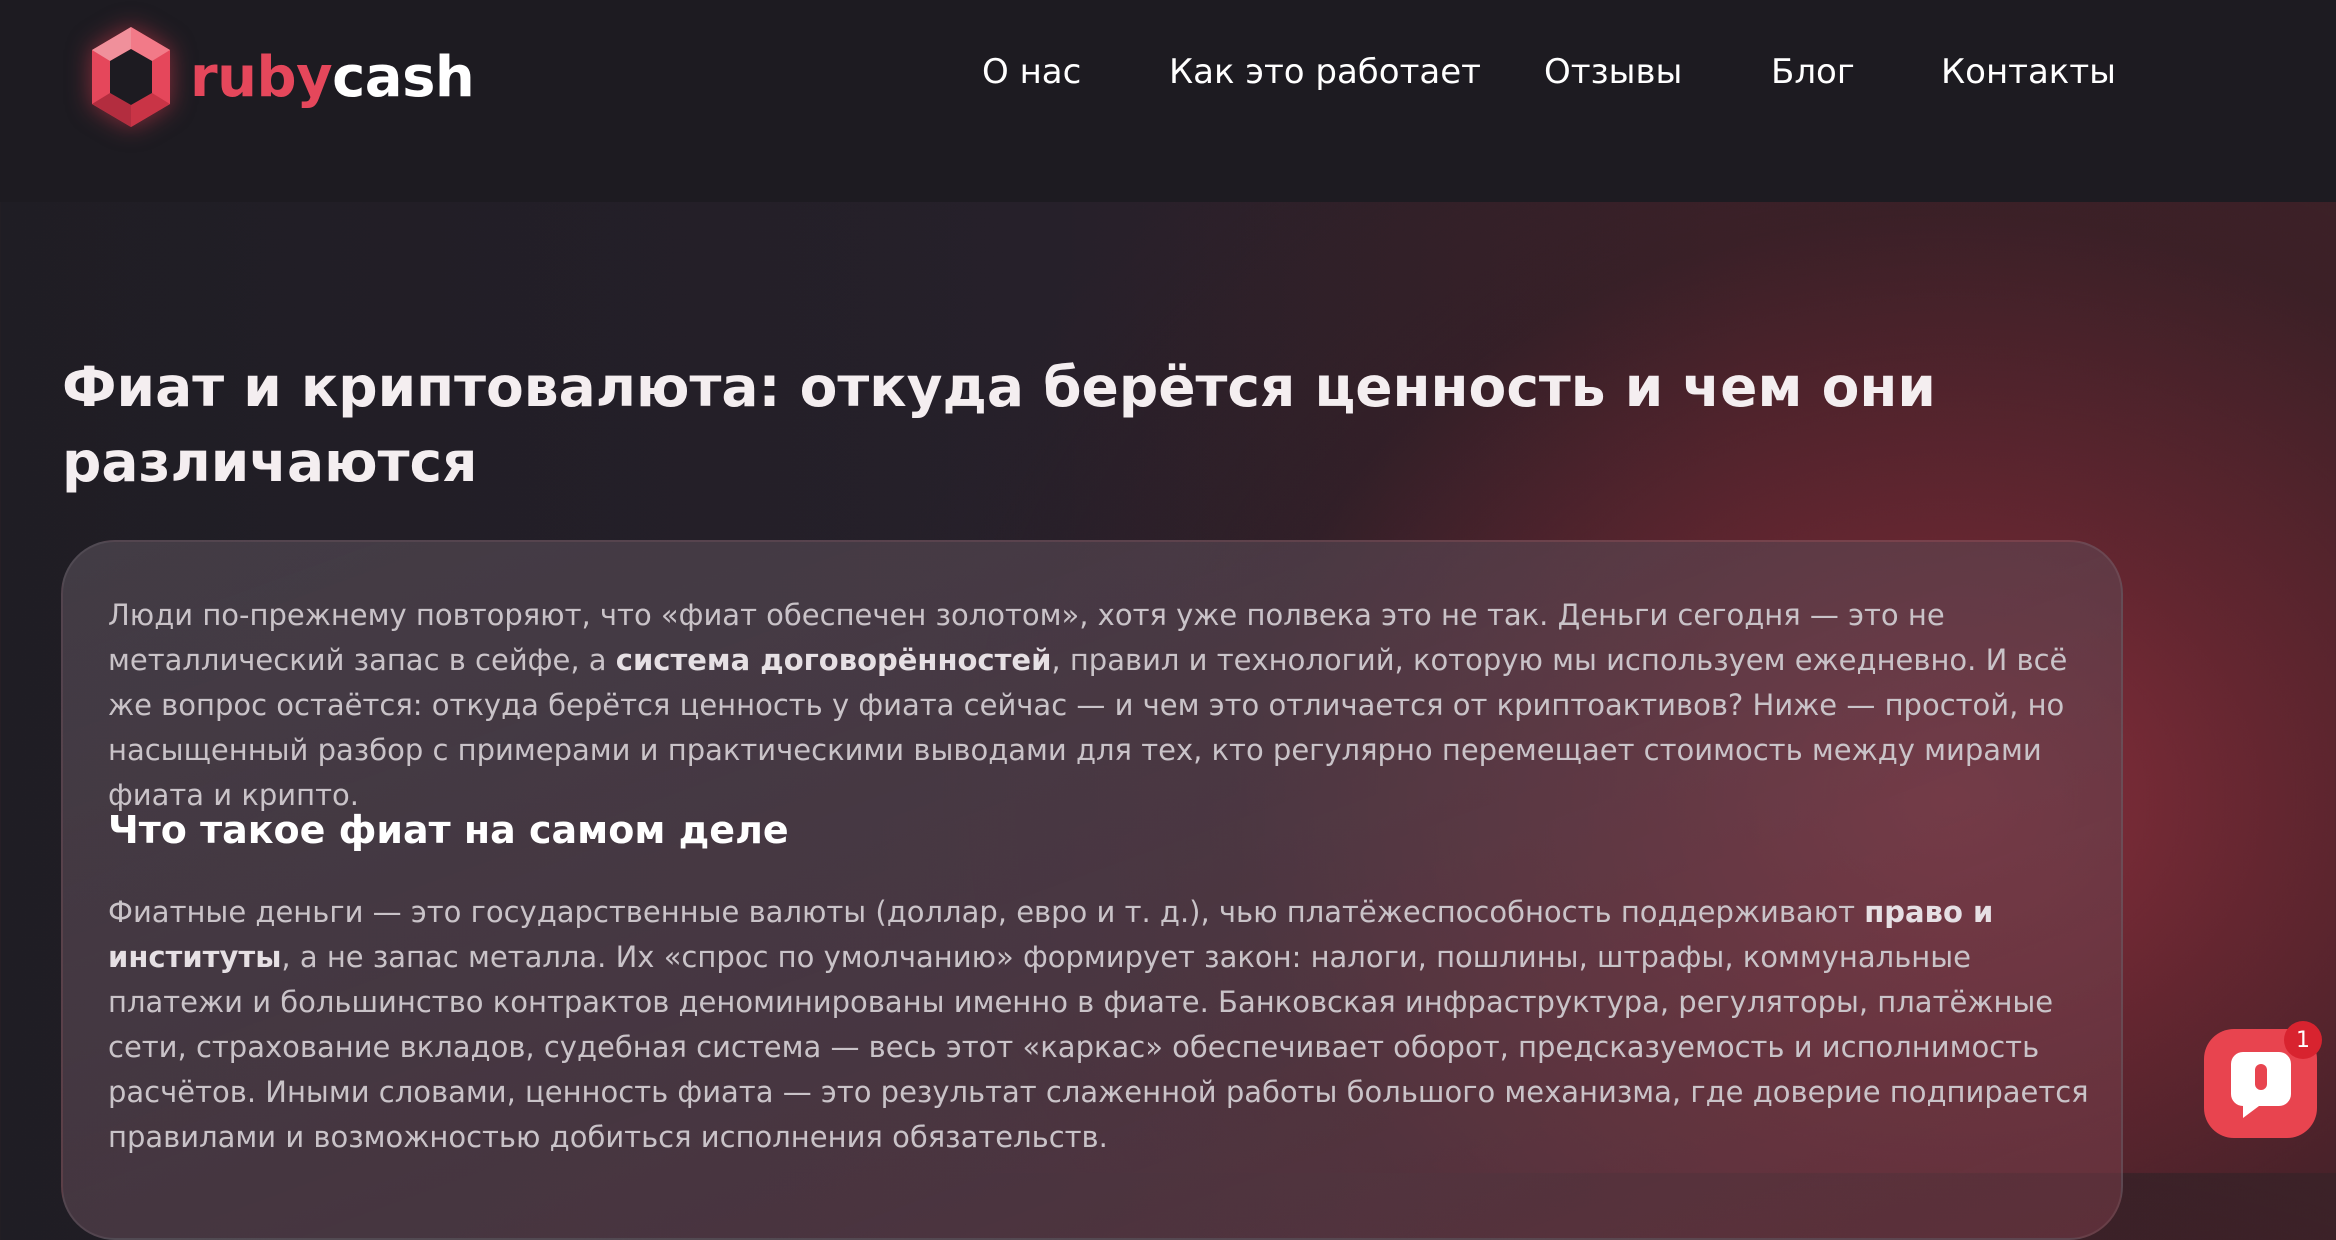 The image size is (2336, 1240). What do you see at coordinates (261, 77) in the screenshot?
I see `logo-text-ruby: ruby` at bounding box center [261, 77].